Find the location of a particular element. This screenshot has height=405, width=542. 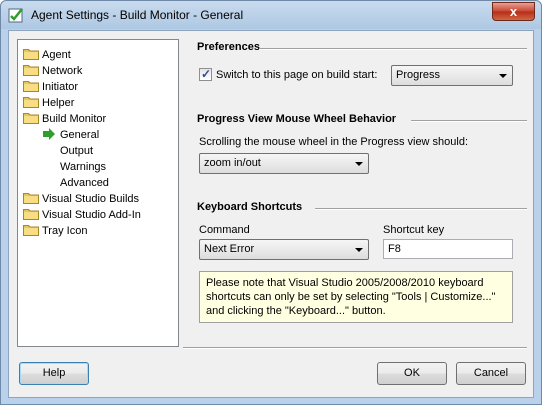

arrow-right-icon is located at coordinates (49, 134).